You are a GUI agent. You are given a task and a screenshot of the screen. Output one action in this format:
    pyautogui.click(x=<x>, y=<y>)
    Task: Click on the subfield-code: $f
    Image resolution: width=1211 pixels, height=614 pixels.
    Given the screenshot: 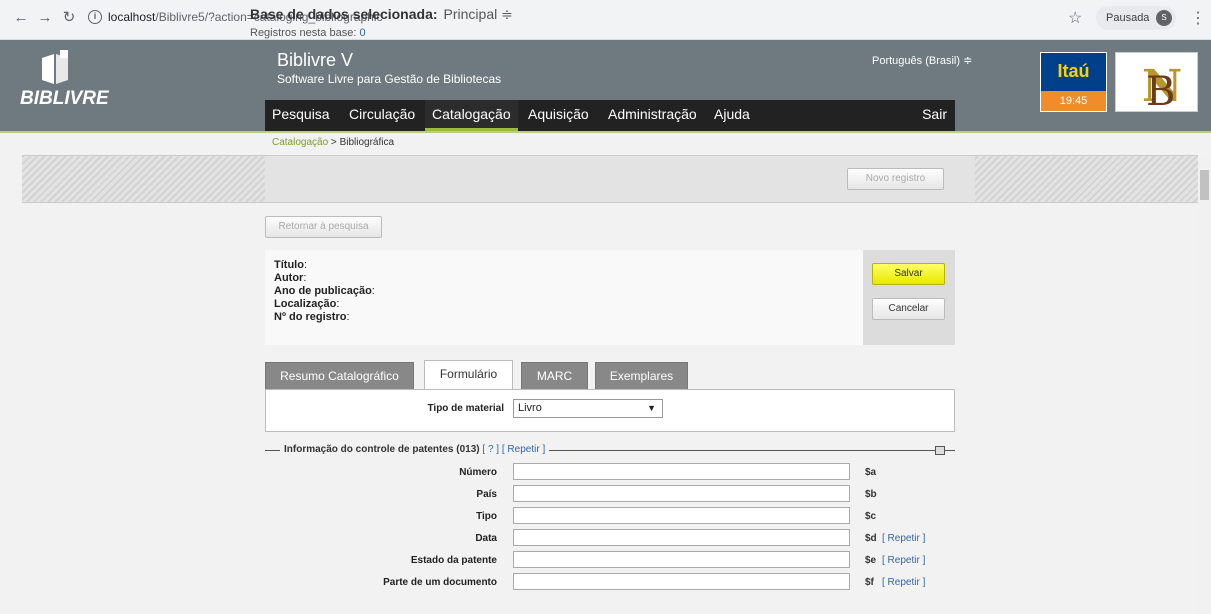 What is the action you would take?
    pyautogui.click(x=869, y=582)
    